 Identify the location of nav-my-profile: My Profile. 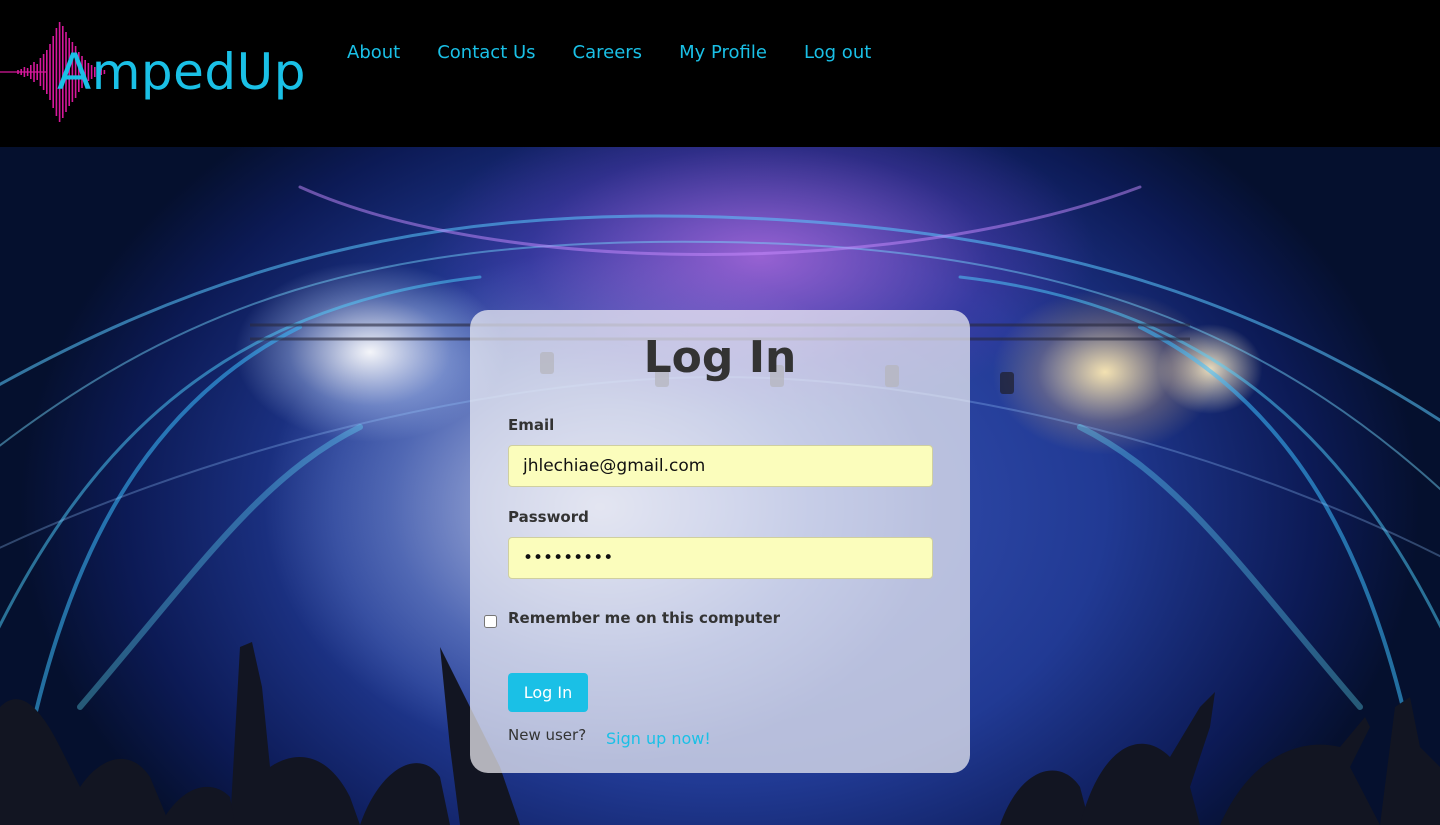
(723, 53).